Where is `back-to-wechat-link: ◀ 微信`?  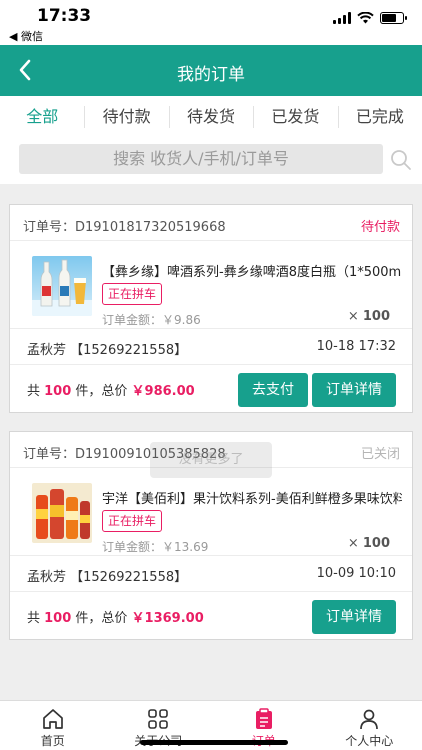 back-to-wechat-link: ◀ 微信 is located at coordinates (26, 36).